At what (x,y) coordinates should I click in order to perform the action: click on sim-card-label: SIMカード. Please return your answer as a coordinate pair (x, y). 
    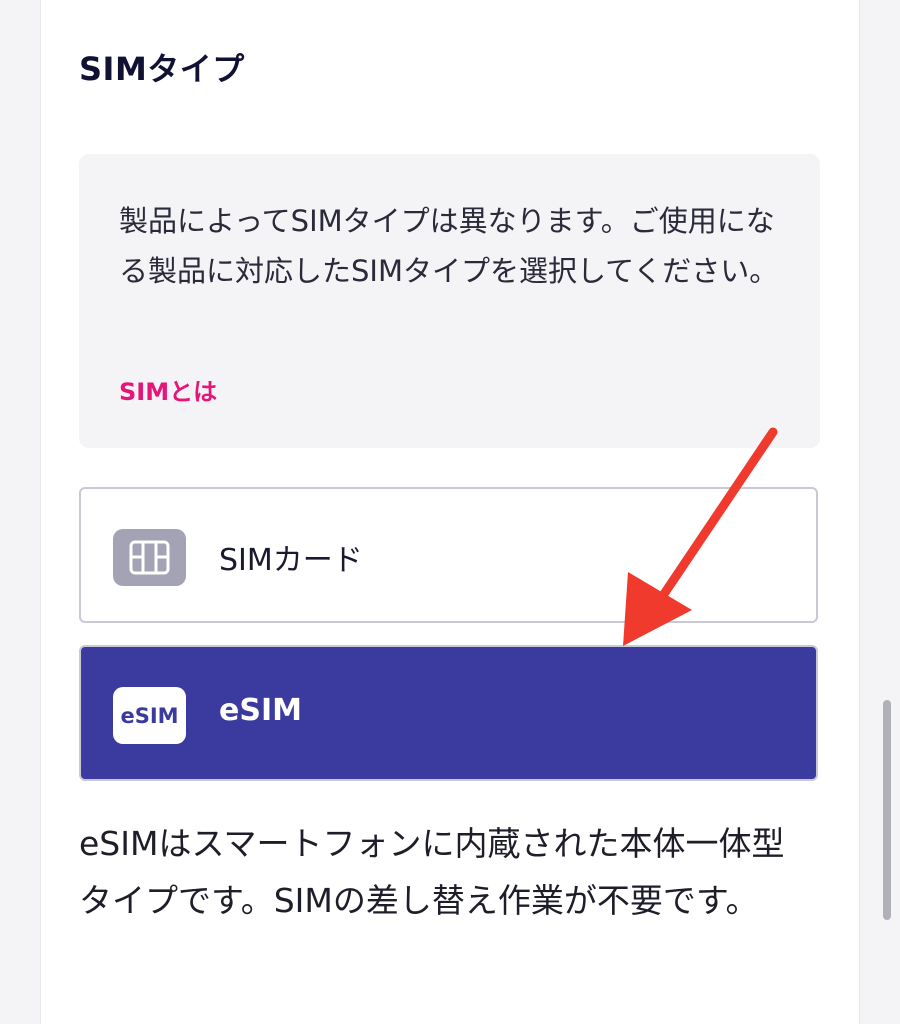
    Looking at the image, I should click on (291, 560).